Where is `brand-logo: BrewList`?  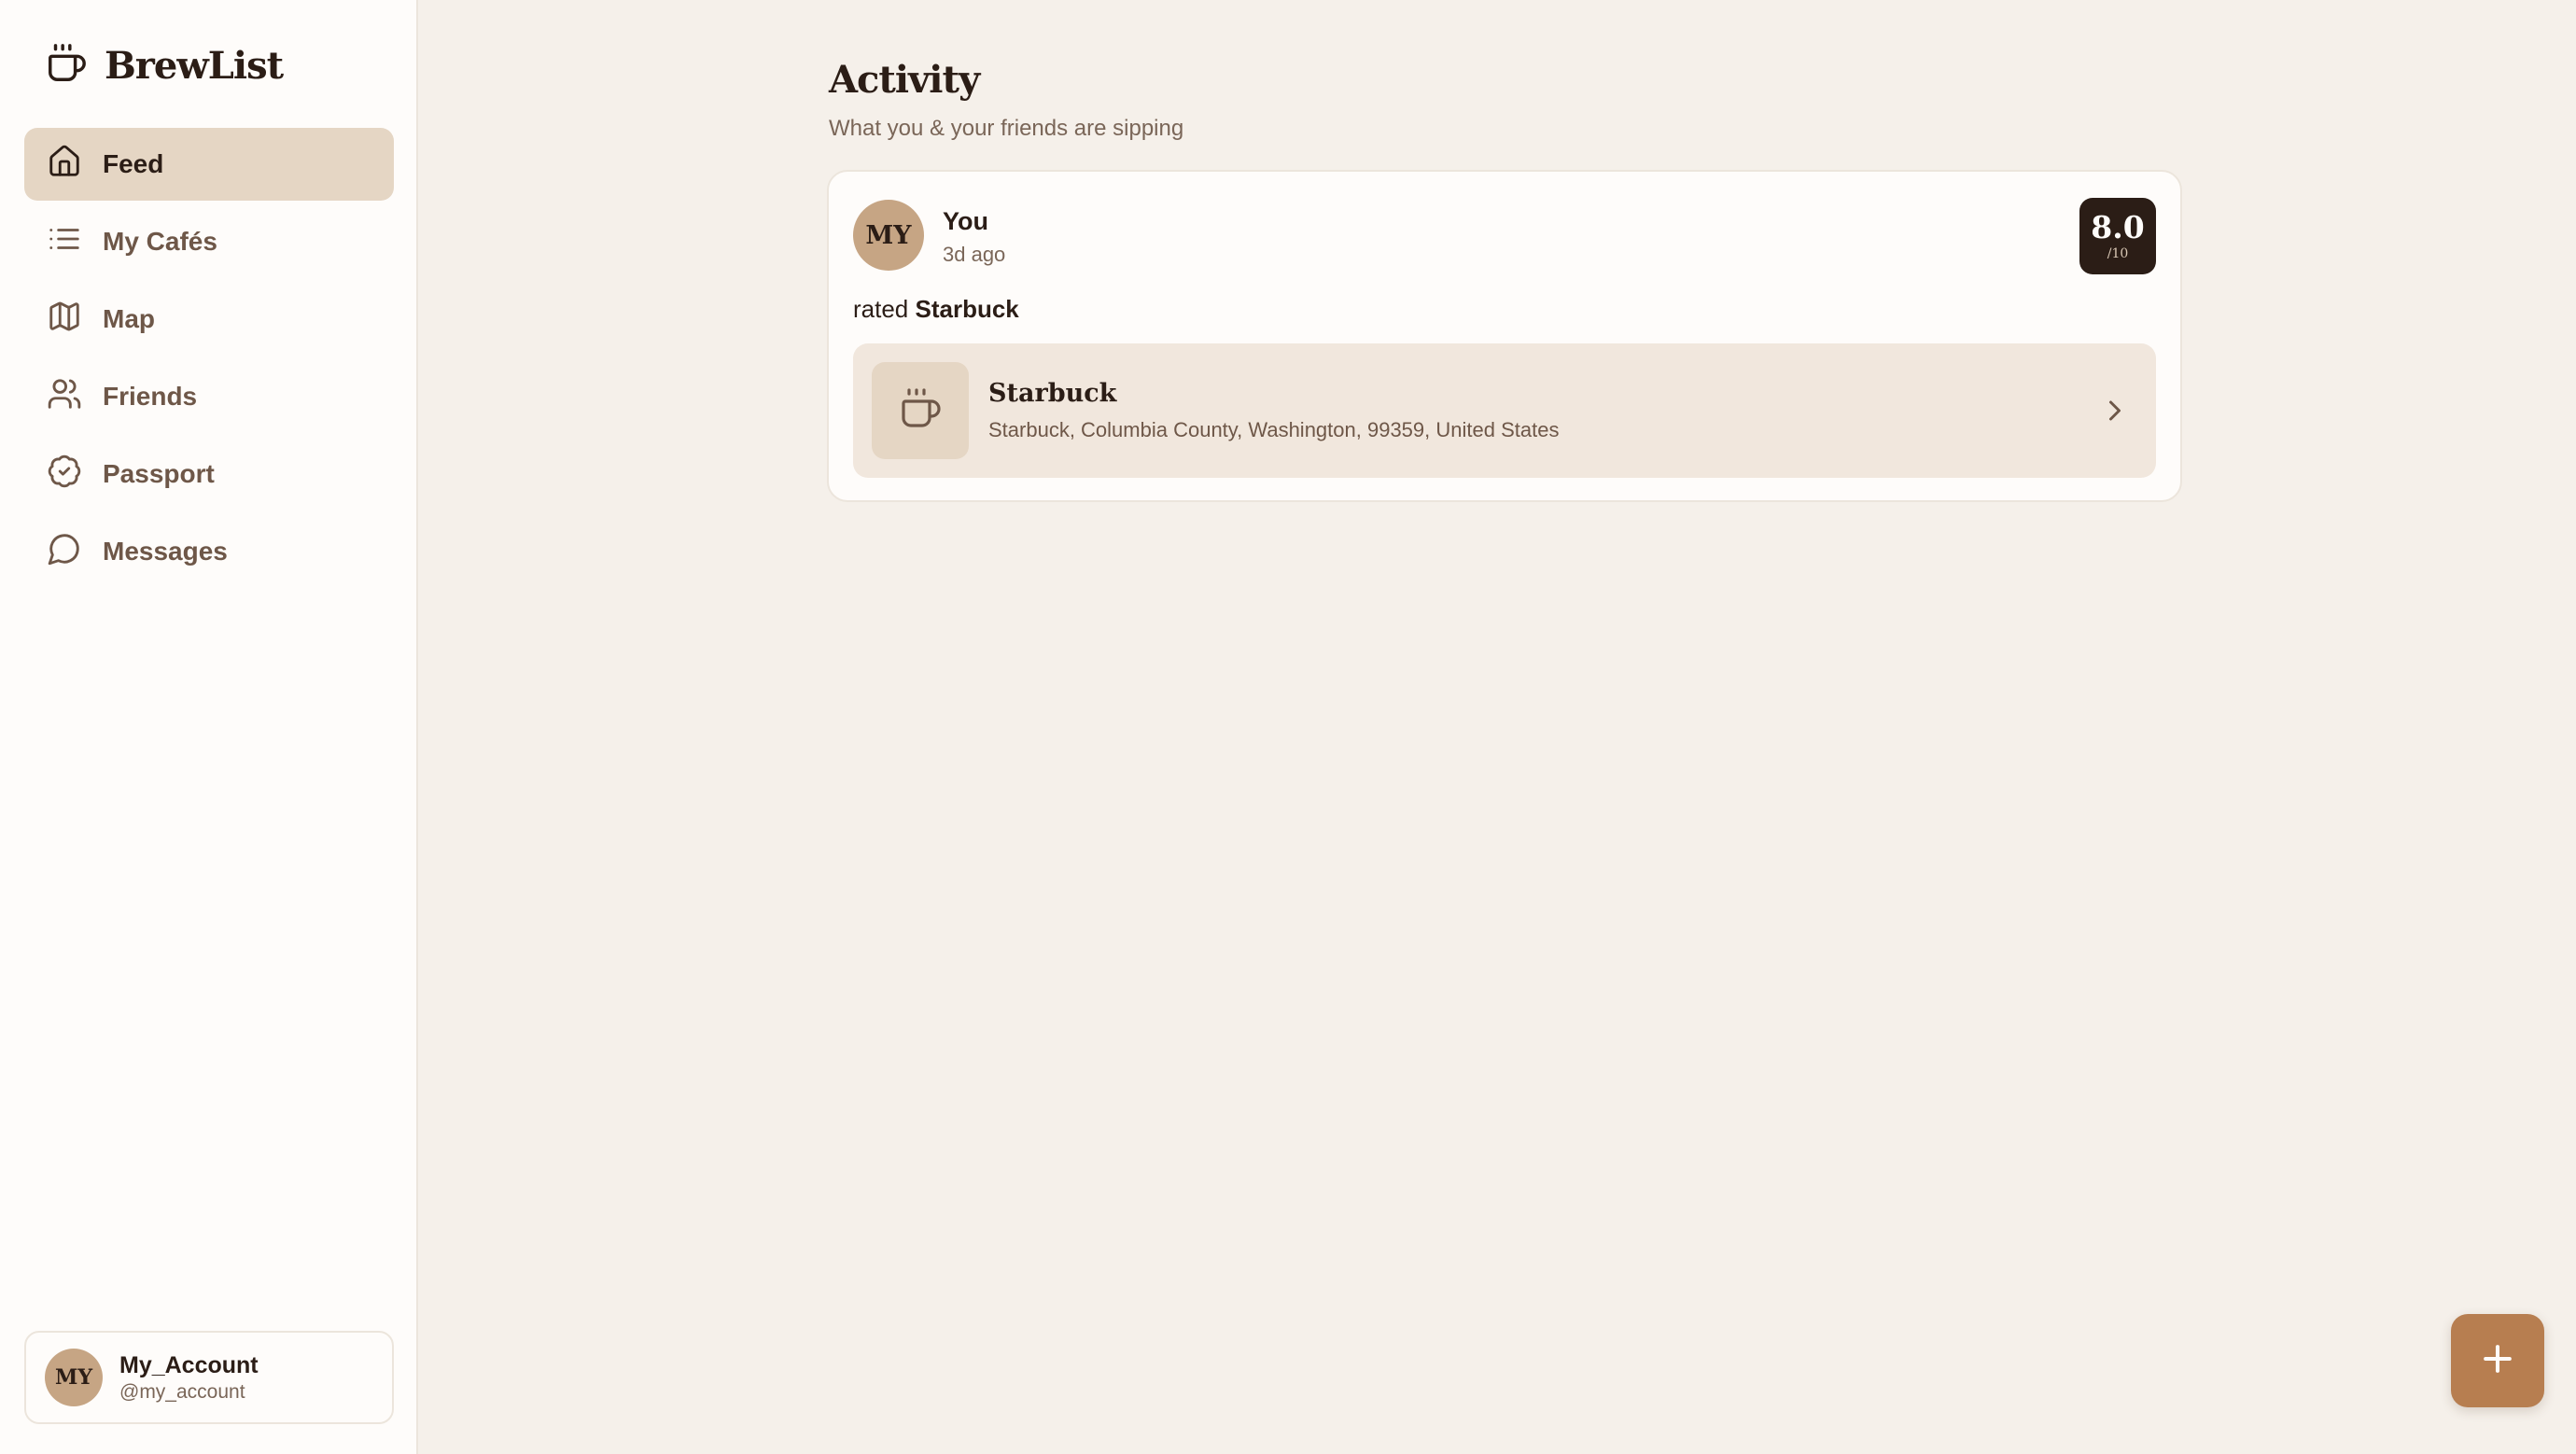
brand-logo: BrewList is located at coordinates (164, 65).